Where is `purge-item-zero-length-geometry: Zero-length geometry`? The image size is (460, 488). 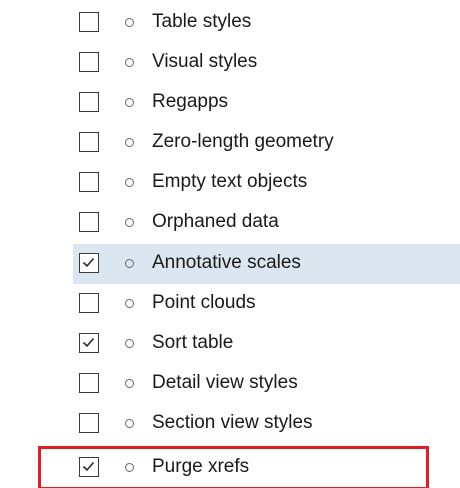
purge-item-zero-length-geometry: Zero-length geometry is located at coordinates (266, 143).